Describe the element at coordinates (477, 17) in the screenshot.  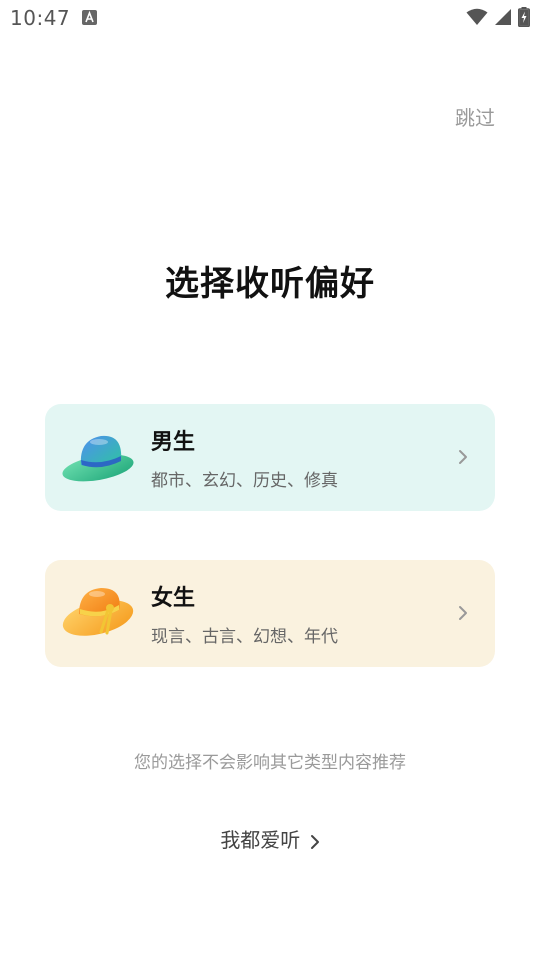
I see `wifi-icon` at that location.